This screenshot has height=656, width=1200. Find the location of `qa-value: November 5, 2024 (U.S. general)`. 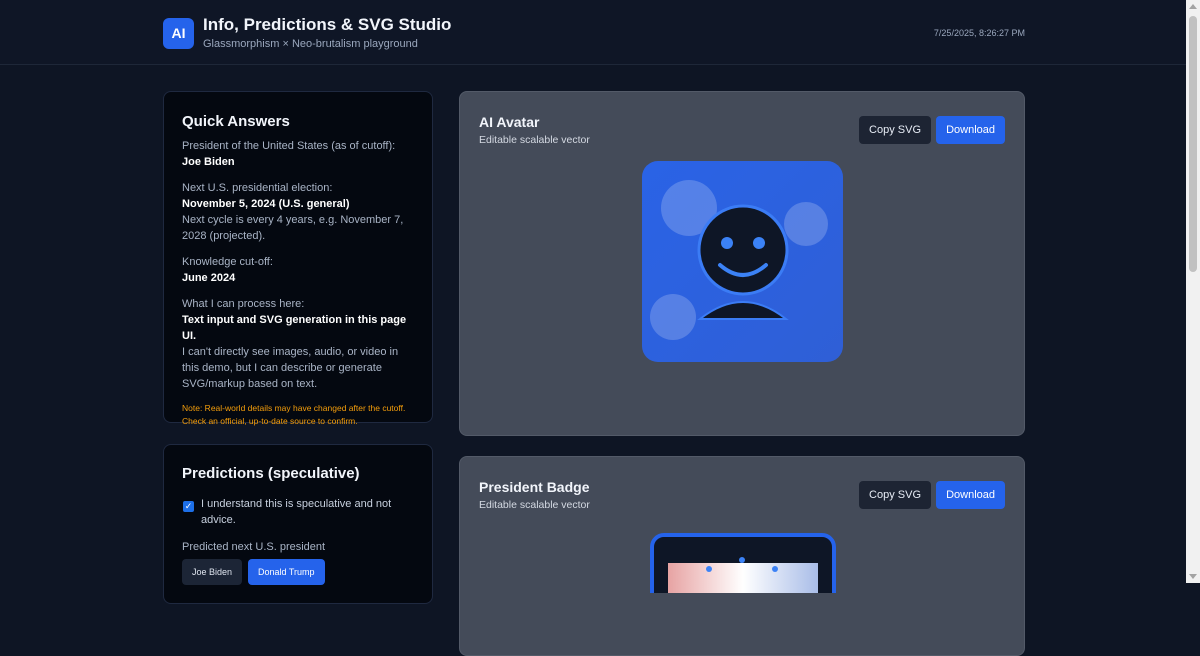

qa-value: November 5, 2024 (U.S. general) is located at coordinates (266, 204).